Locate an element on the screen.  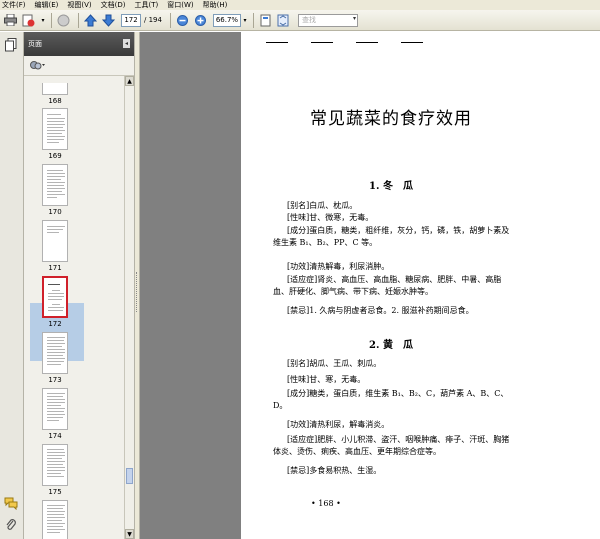
menu-document: 文档(D) is located at coordinates (113, 5).